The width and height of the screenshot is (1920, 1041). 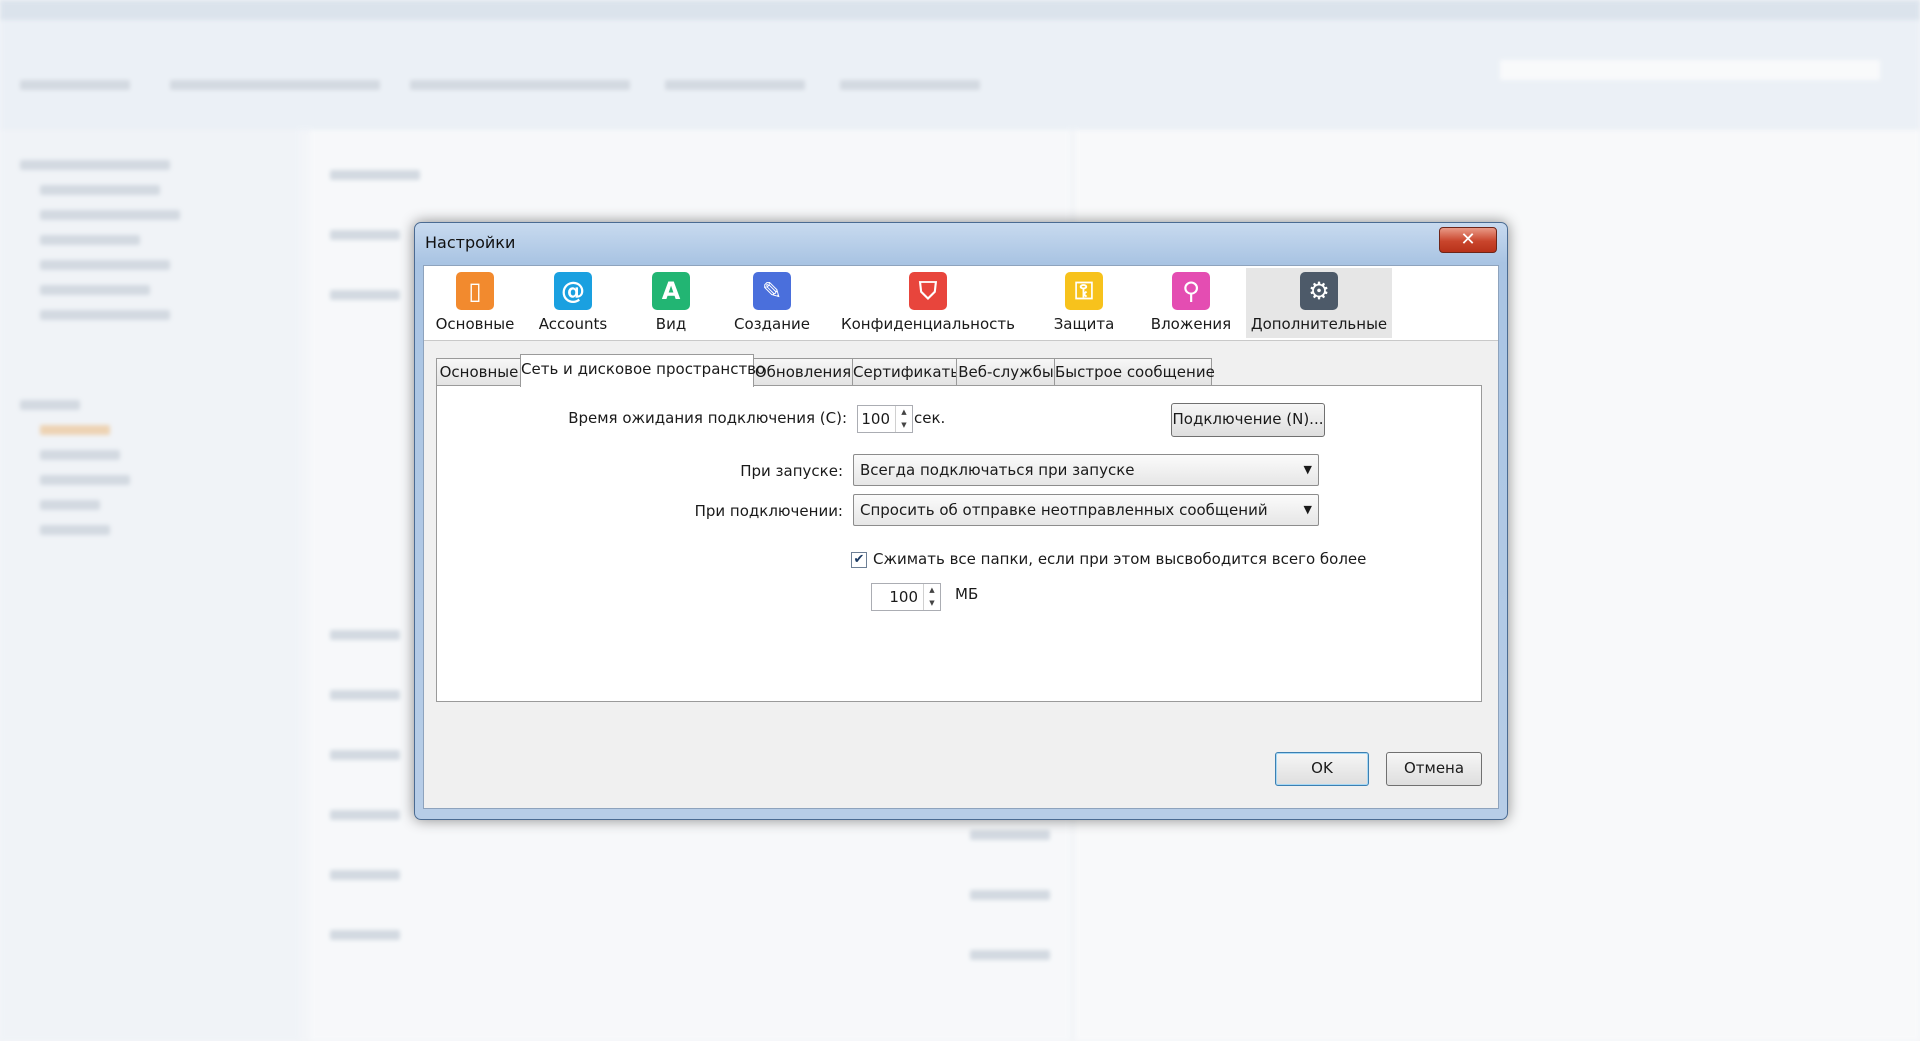 What do you see at coordinates (875, 419) in the screenshot?
I see `timeout-value: 100` at bounding box center [875, 419].